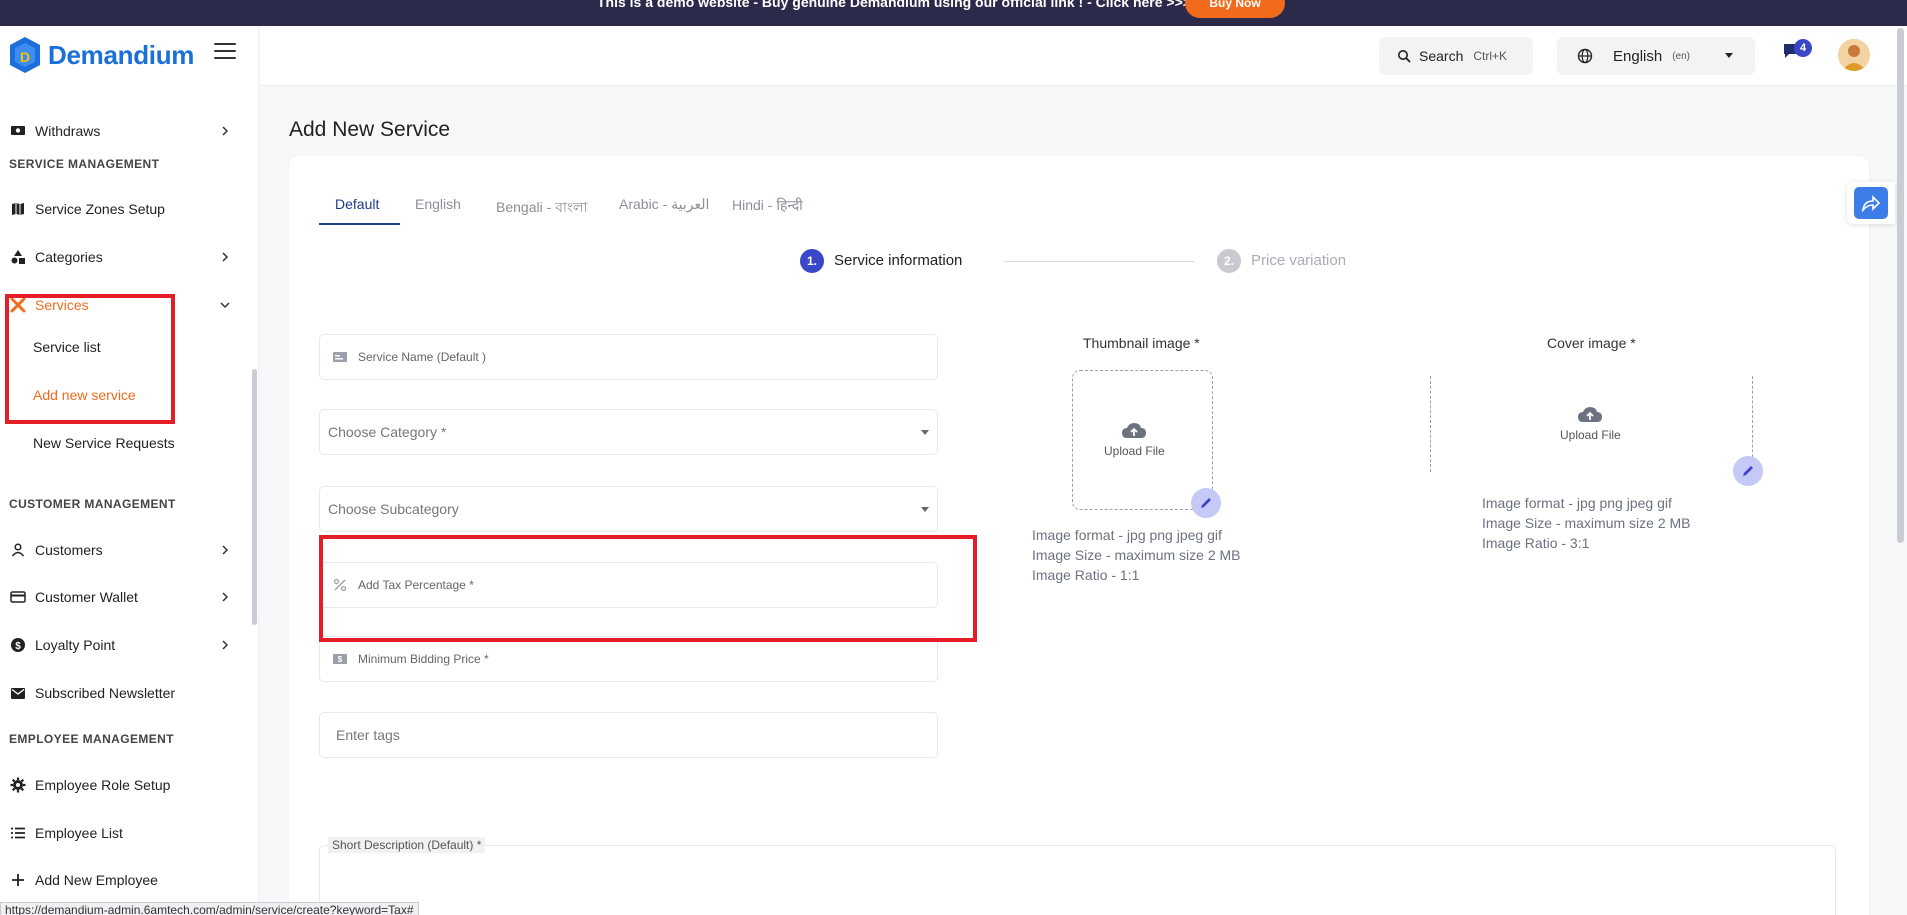  Describe the element at coordinates (648, 588) in the screenshot. I see `highlight-box-tax` at that location.